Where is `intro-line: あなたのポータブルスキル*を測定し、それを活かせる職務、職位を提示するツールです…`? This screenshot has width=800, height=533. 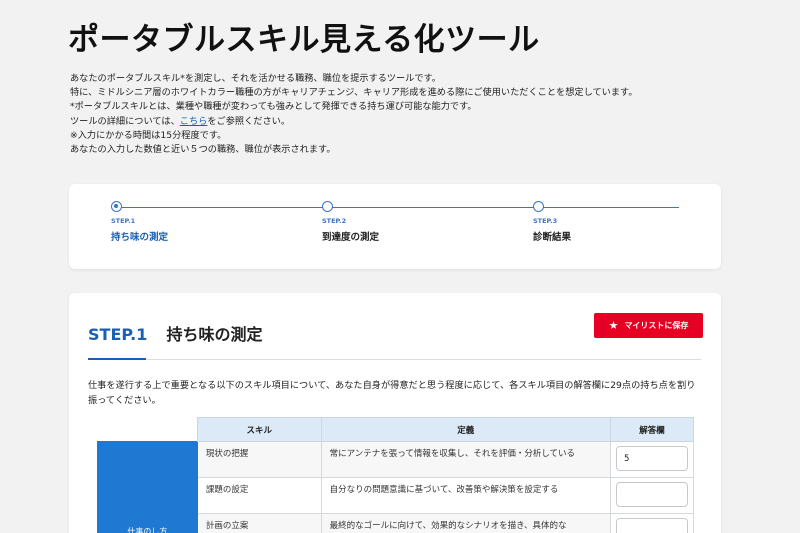 intro-line: あなたのポータブルスキル*を測定し、それを活かせる職務、職位を提示するツールです… is located at coordinates (255, 78).